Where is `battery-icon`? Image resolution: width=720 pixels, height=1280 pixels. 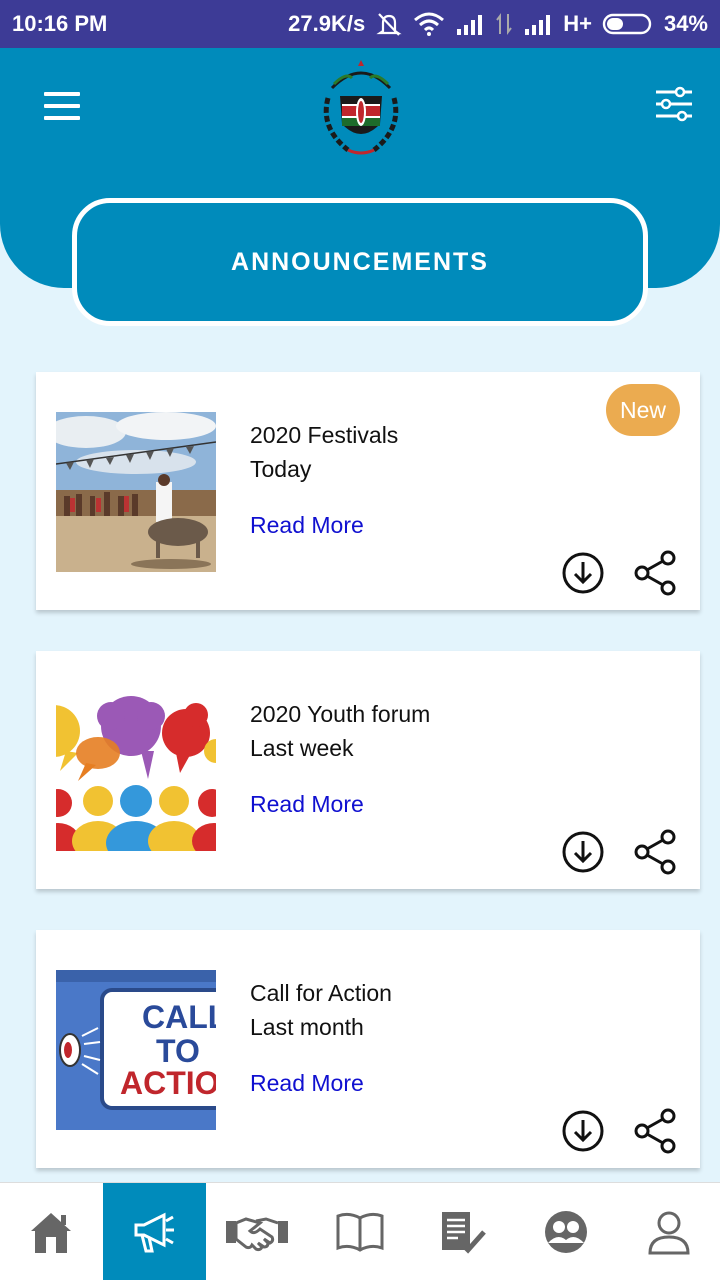 battery-icon is located at coordinates (628, 24).